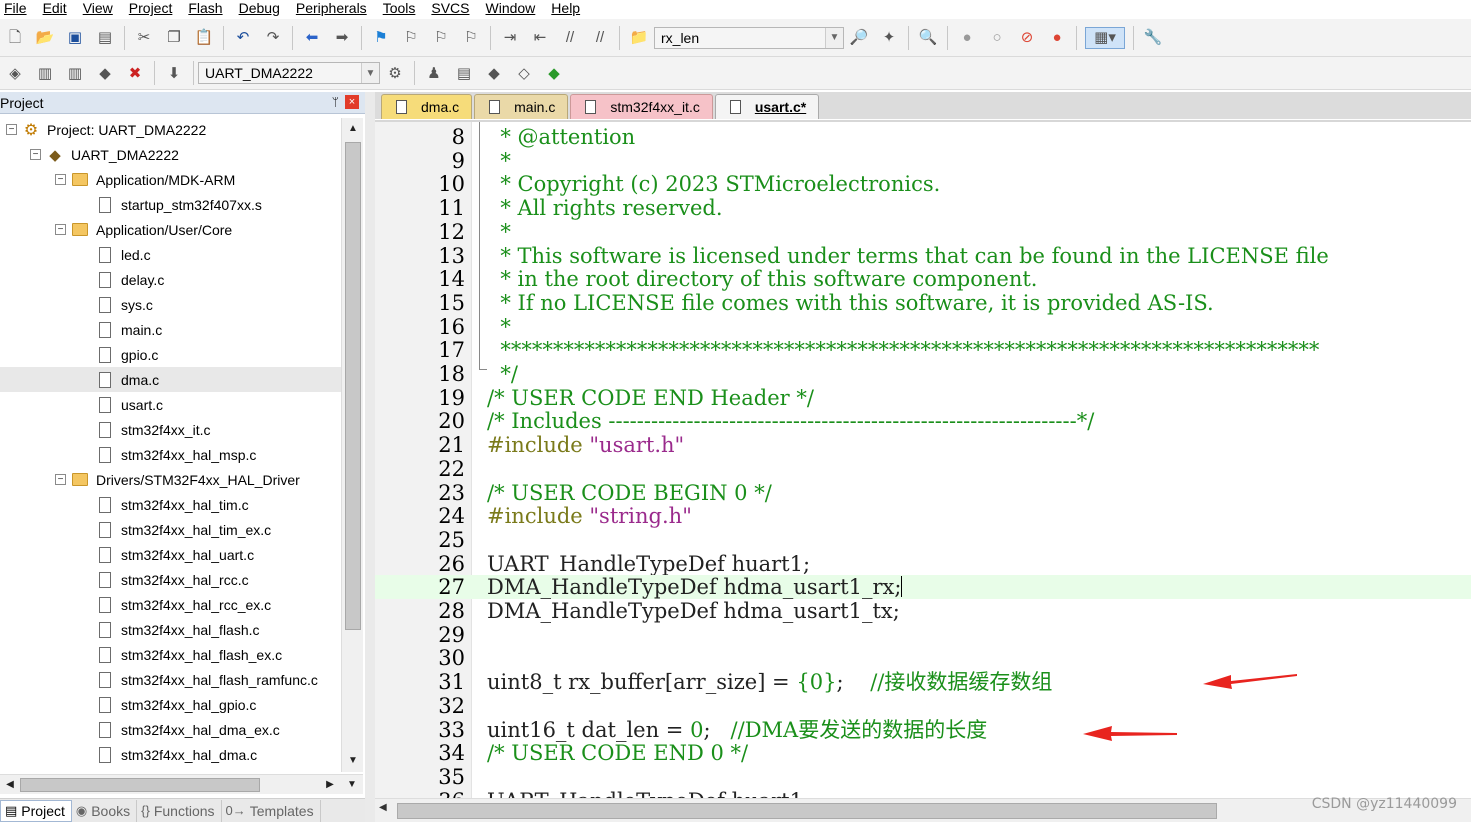  Describe the element at coordinates (312, 38) in the screenshot. I see `navigate-back-icon: ⬅` at that location.